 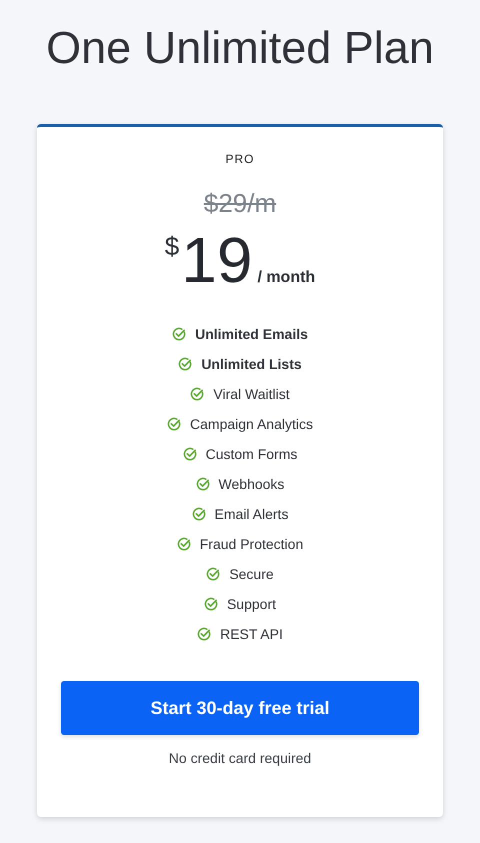 What do you see at coordinates (286, 278) in the screenshot?
I see `billing-period: / month` at bounding box center [286, 278].